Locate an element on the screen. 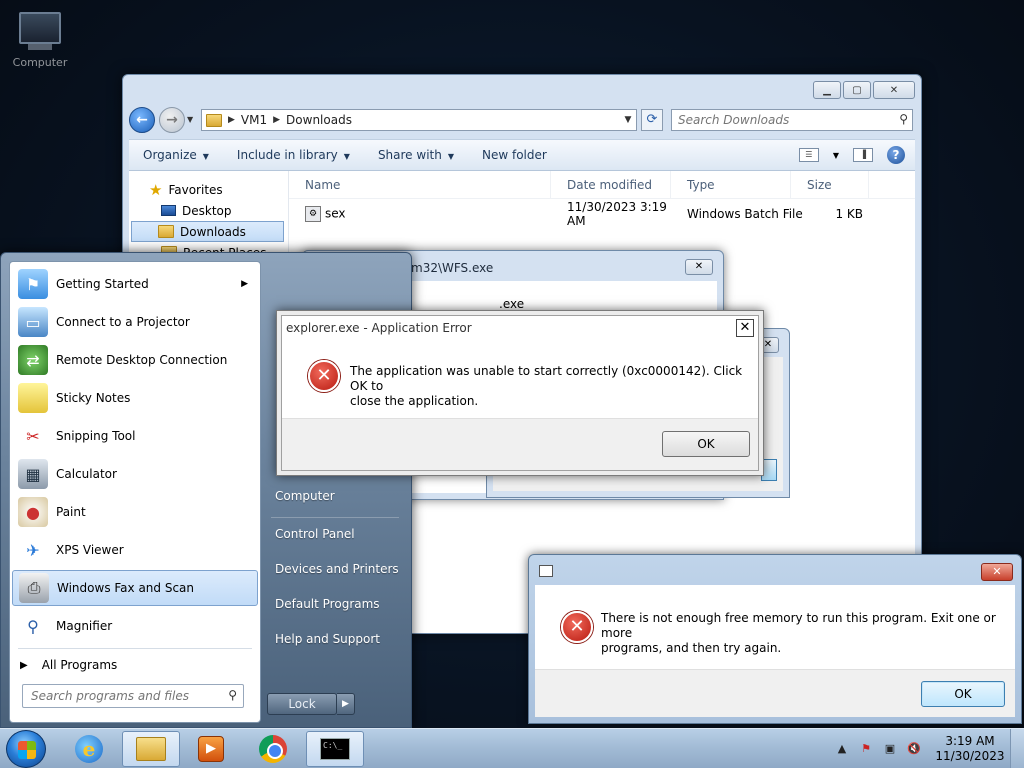 The image size is (1024, 768). taskbar-windows-explorer is located at coordinates (151, 749).